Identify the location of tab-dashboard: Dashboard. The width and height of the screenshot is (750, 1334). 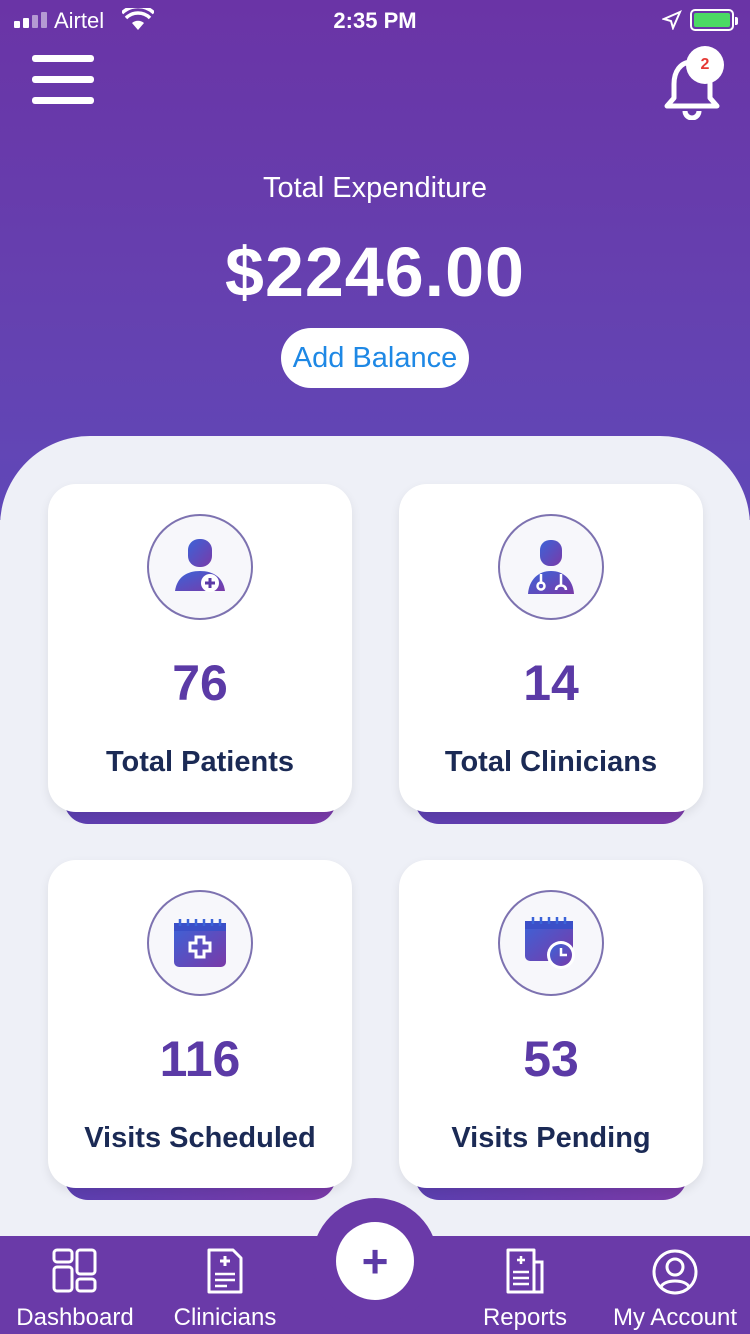
(75, 1285).